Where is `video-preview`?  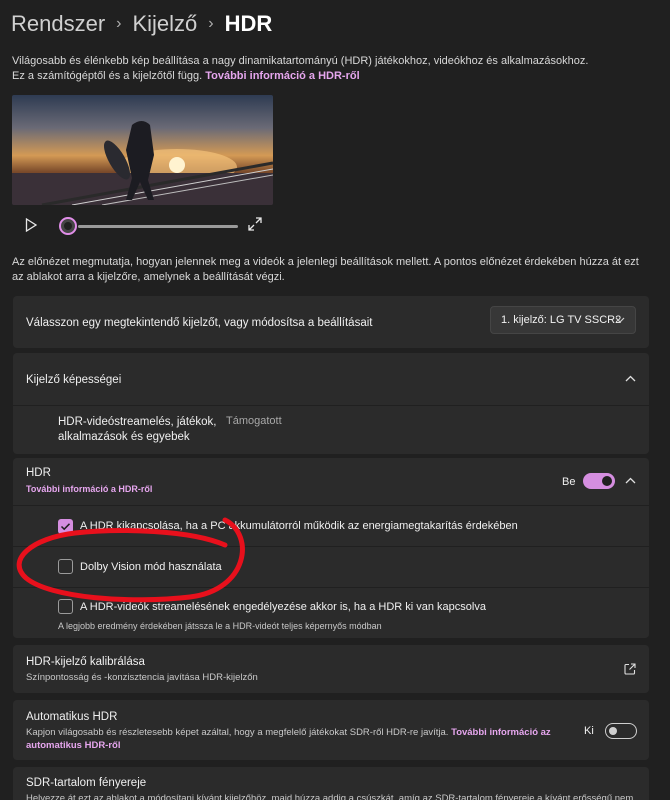 video-preview is located at coordinates (142, 150).